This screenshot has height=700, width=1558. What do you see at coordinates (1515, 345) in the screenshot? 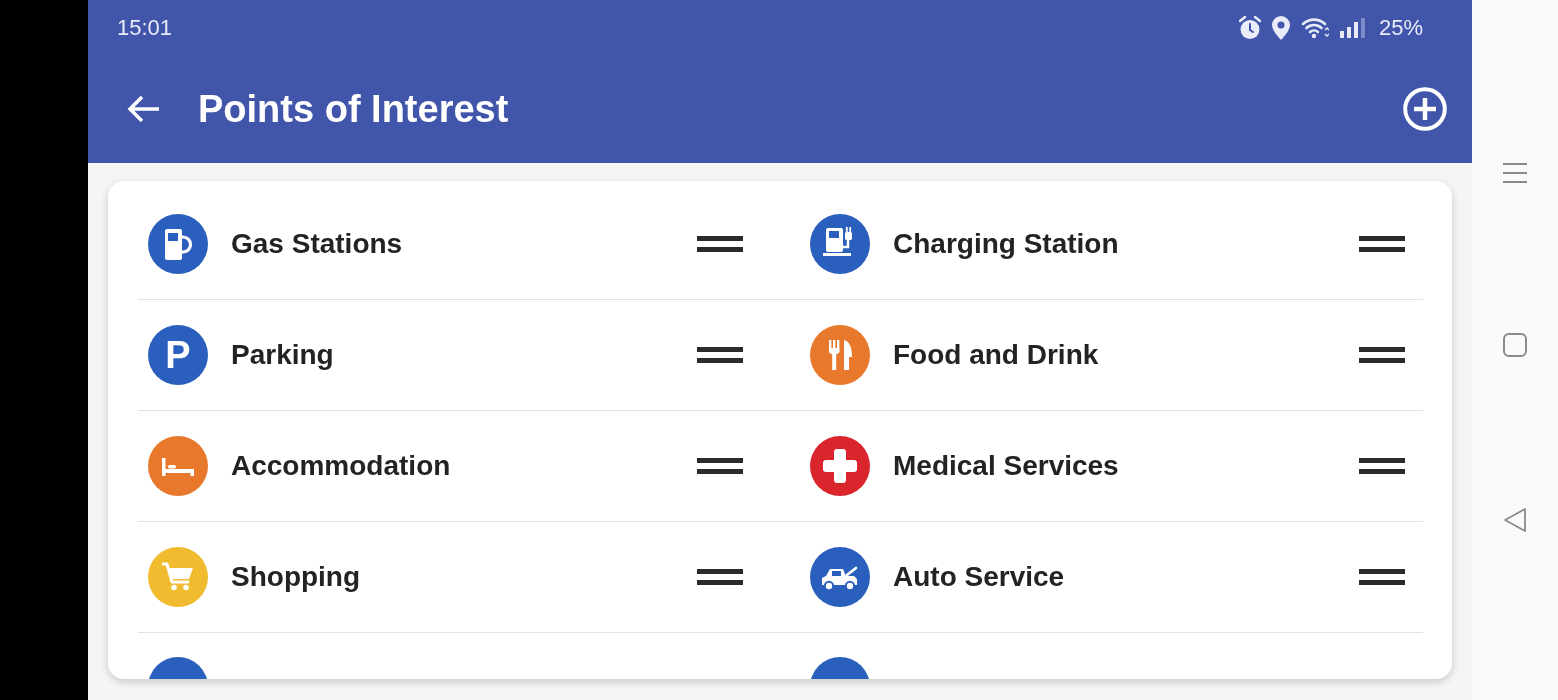
I see `square-icon` at bounding box center [1515, 345].